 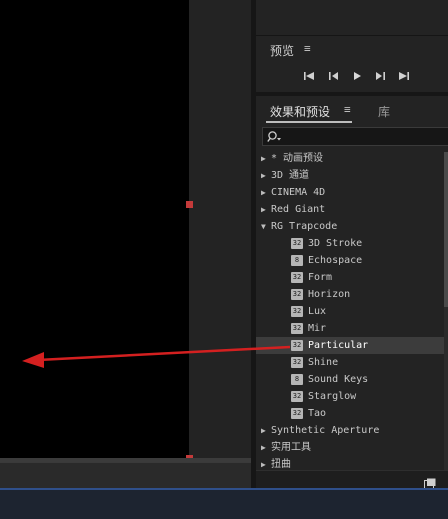 What do you see at coordinates (350, 192) in the screenshot?
I see `category-item: ▶ CINEMA 4D` at bounding box center [350, 192].